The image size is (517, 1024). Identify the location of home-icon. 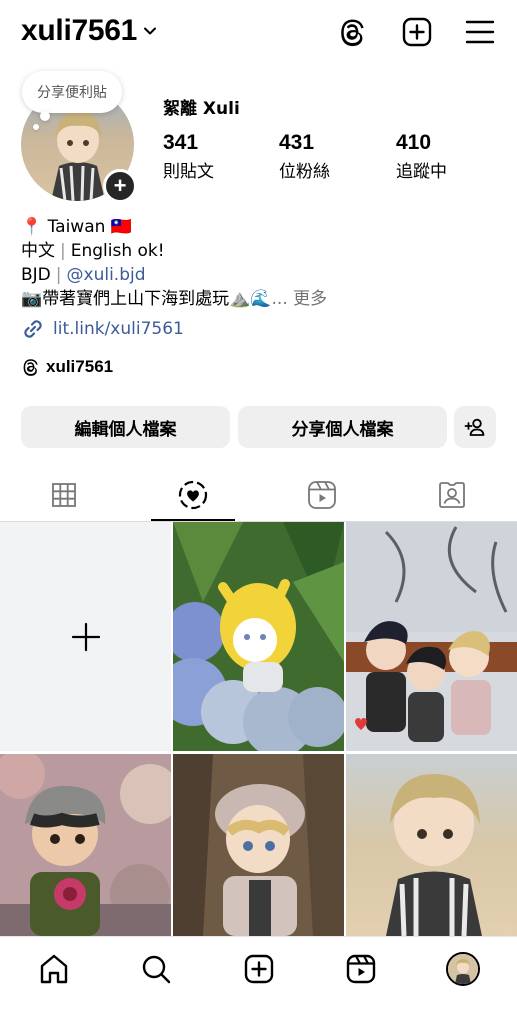
(54, 969).